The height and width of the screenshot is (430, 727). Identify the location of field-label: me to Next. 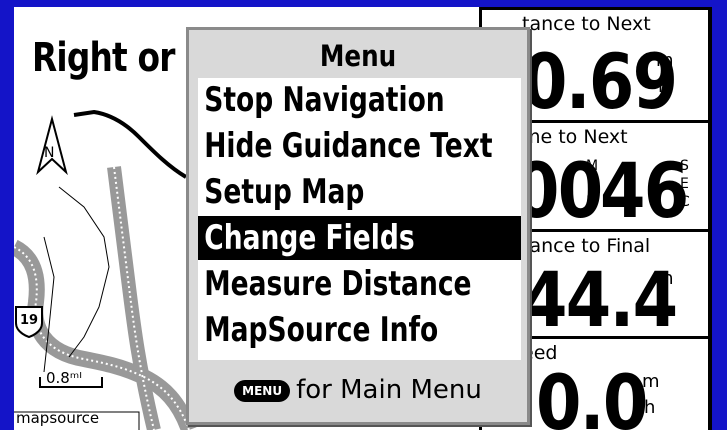
(575, 137).